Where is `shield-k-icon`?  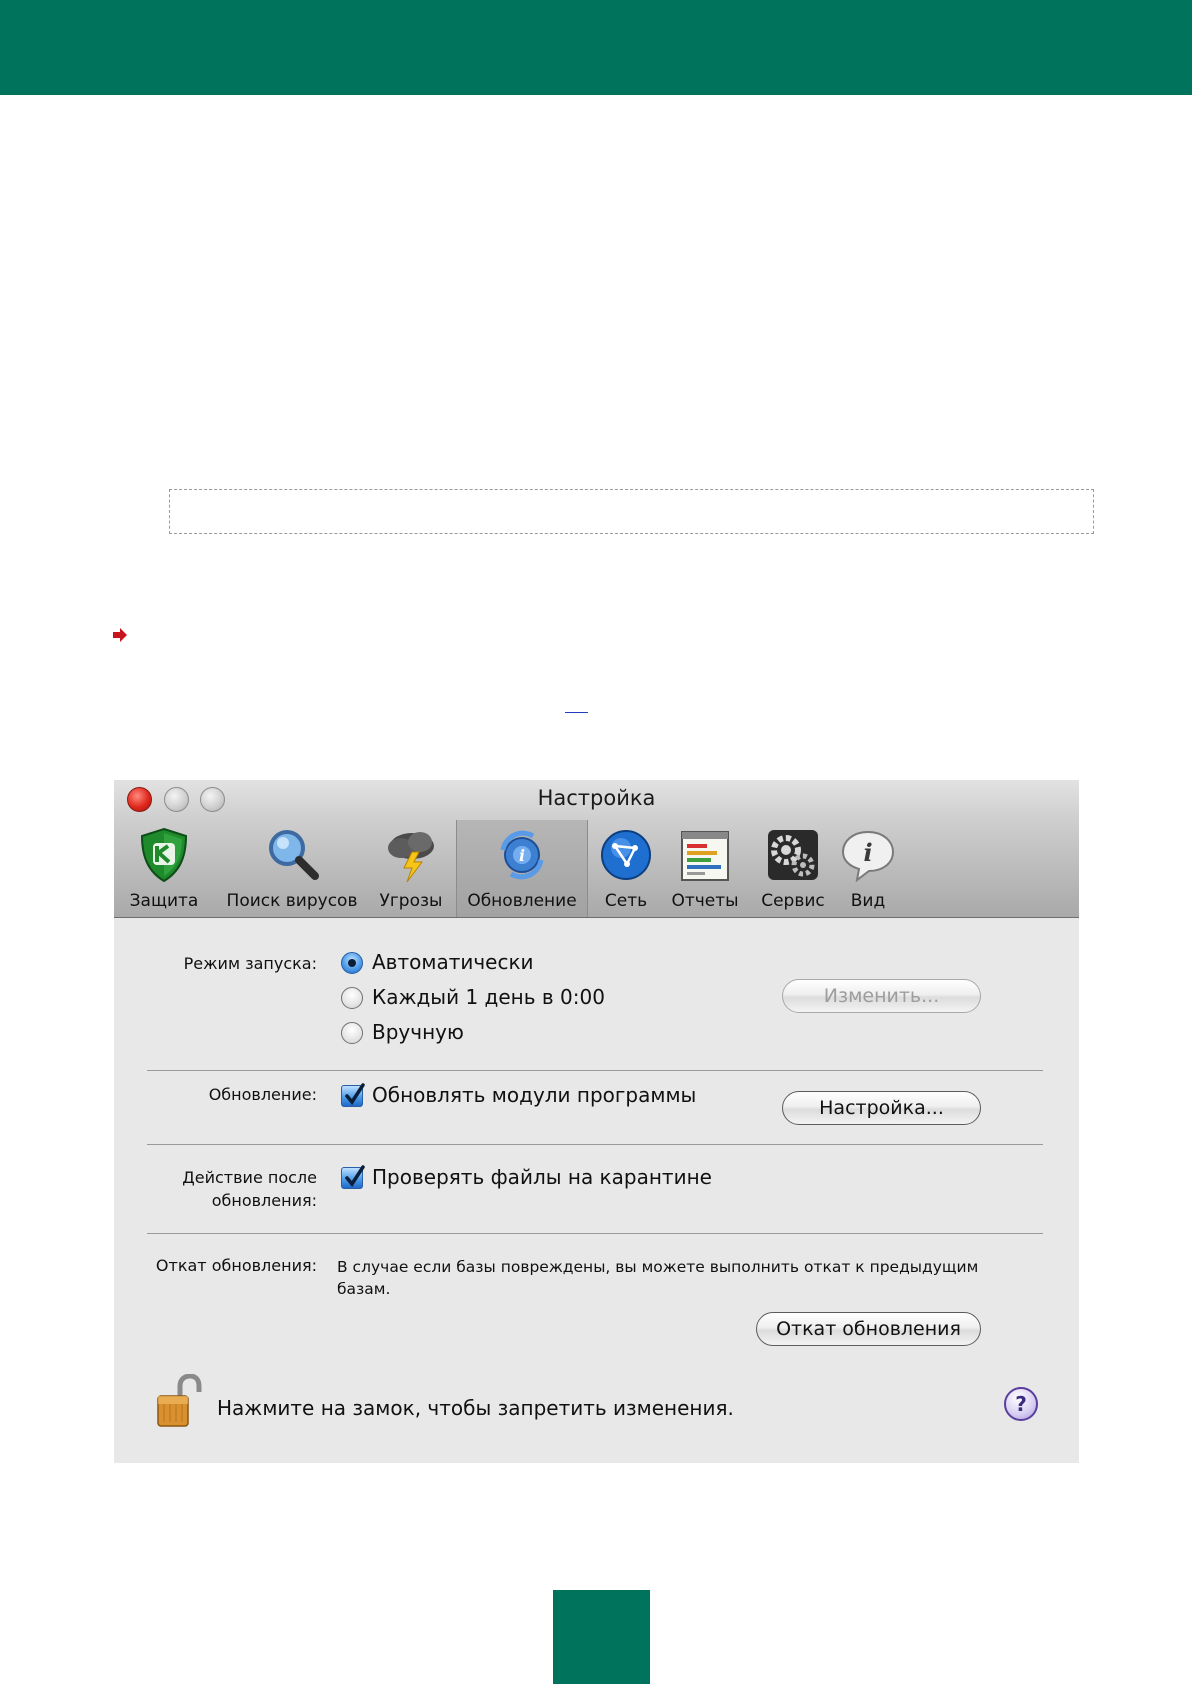
shield-k-icon is located at coordinates (164, 855).